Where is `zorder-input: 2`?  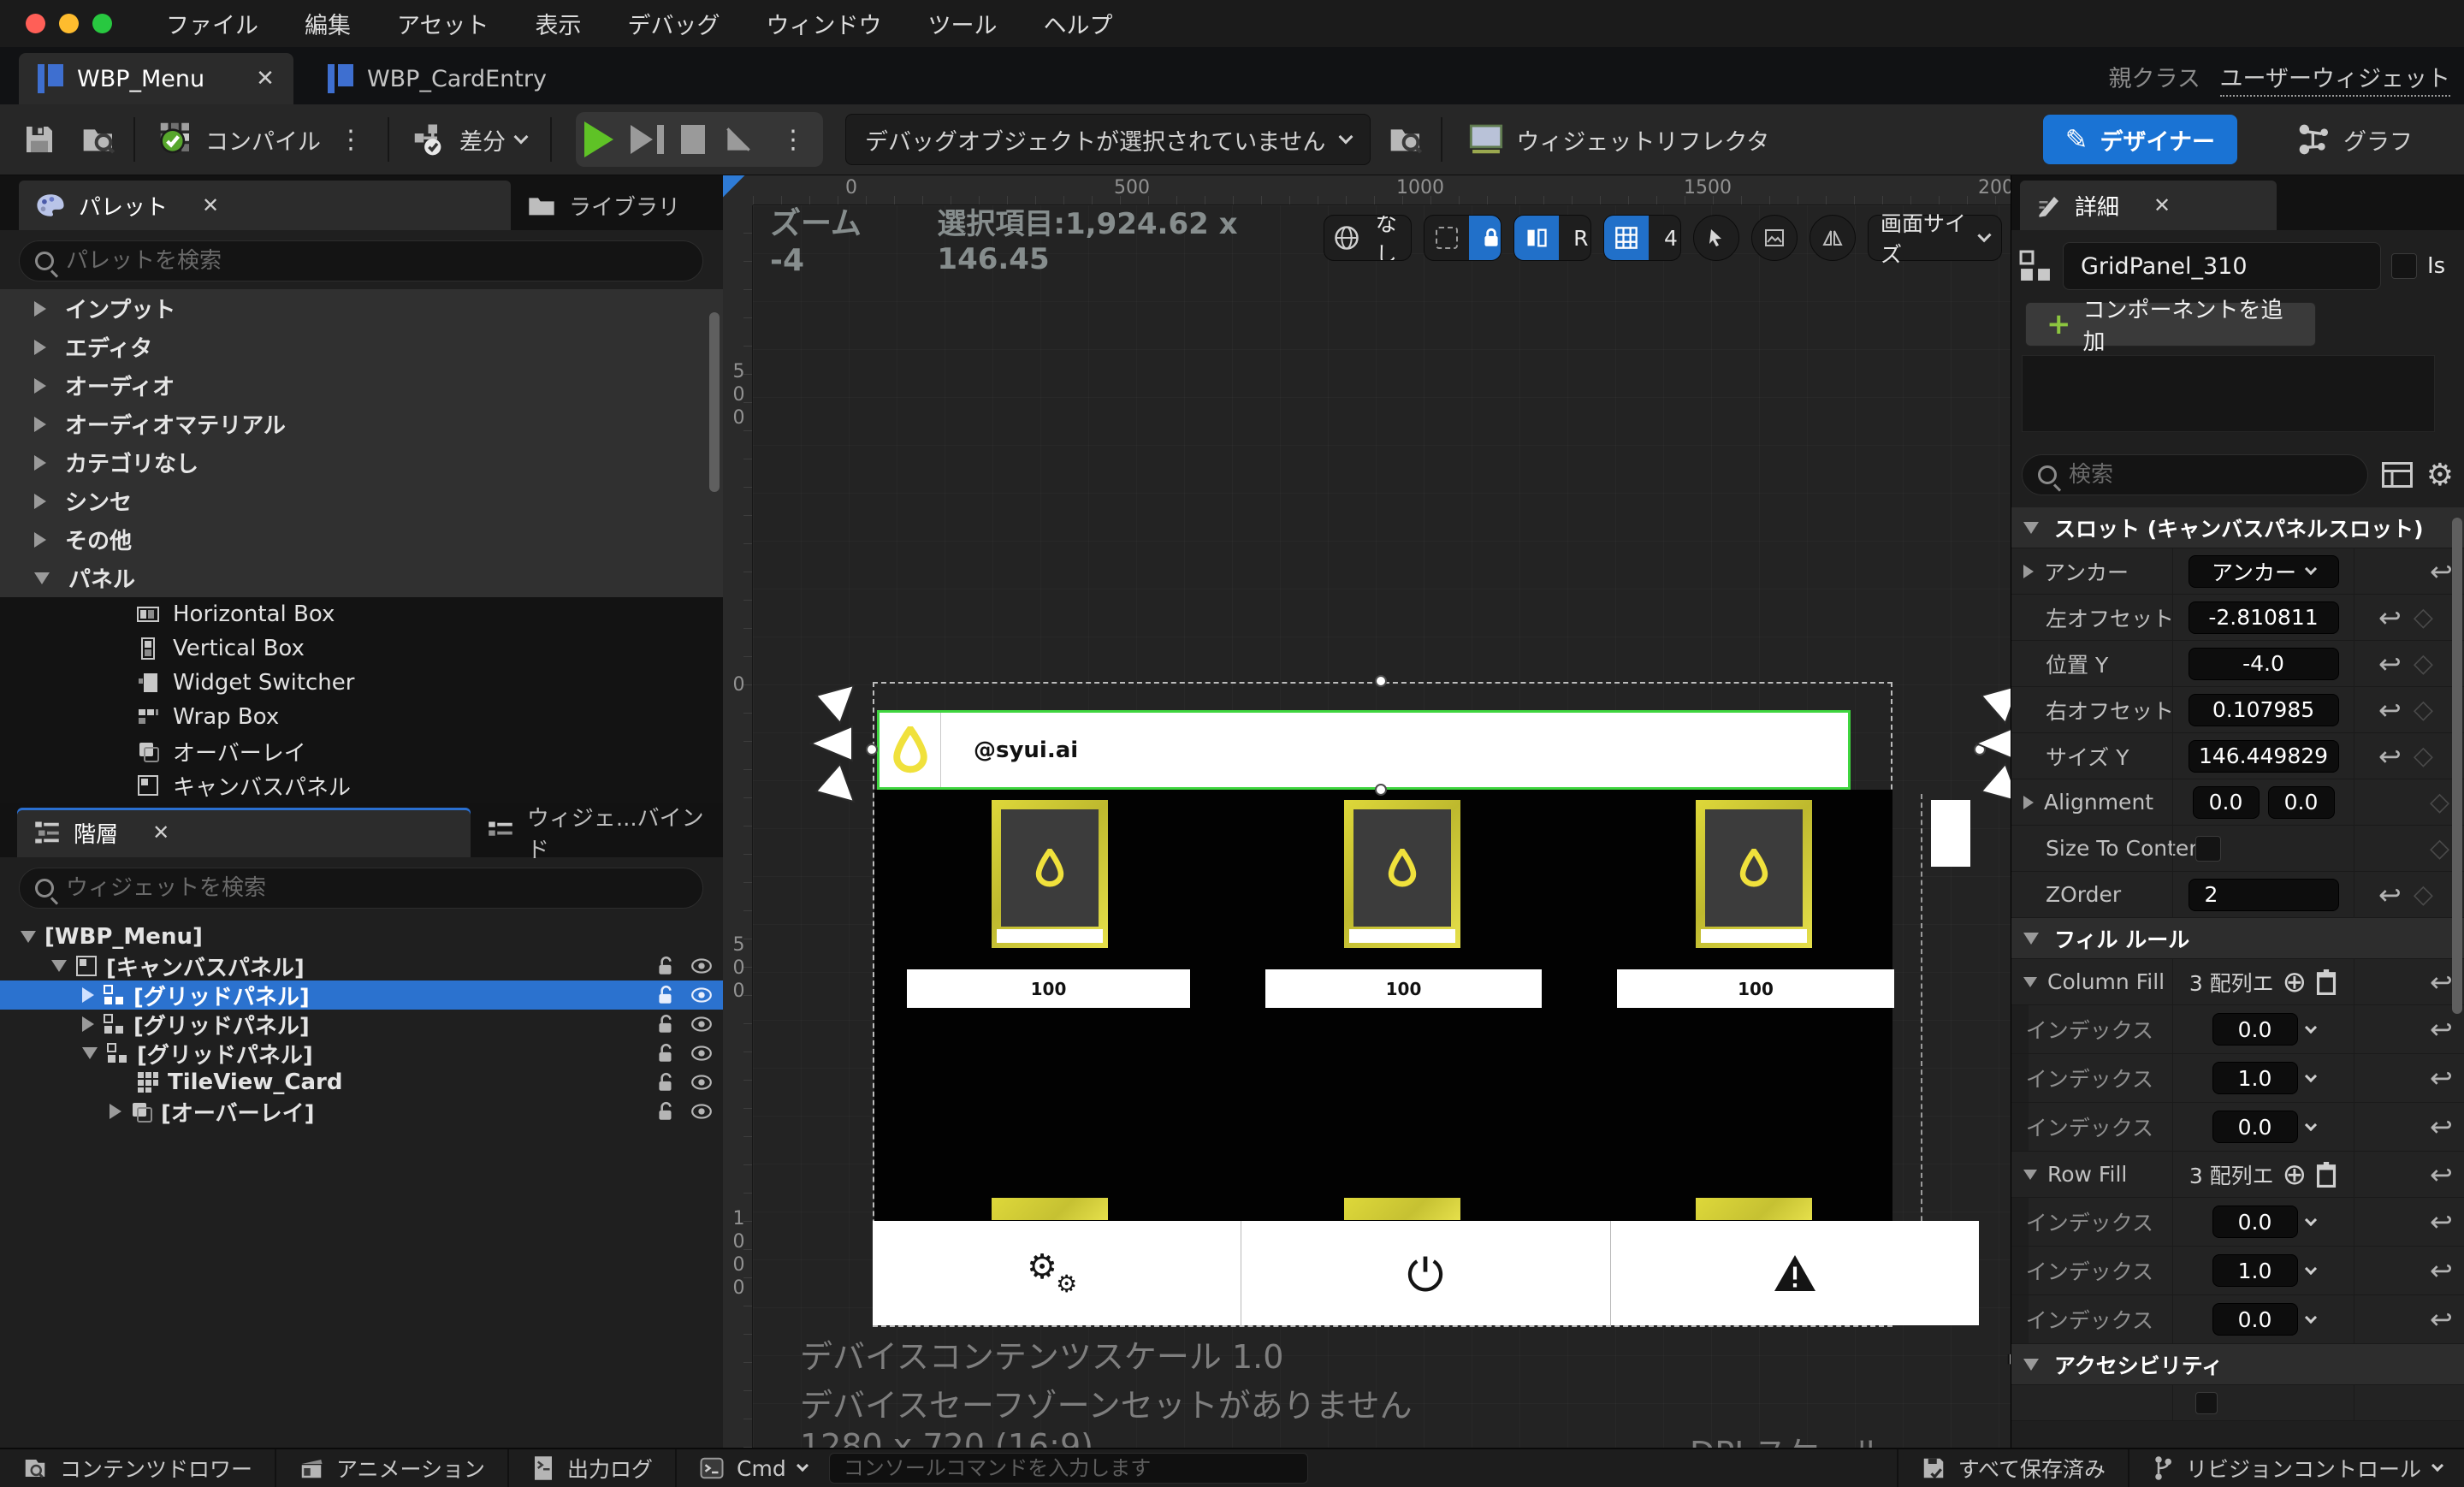 zorder-input: 2 is located at coordinates (2263, 894).